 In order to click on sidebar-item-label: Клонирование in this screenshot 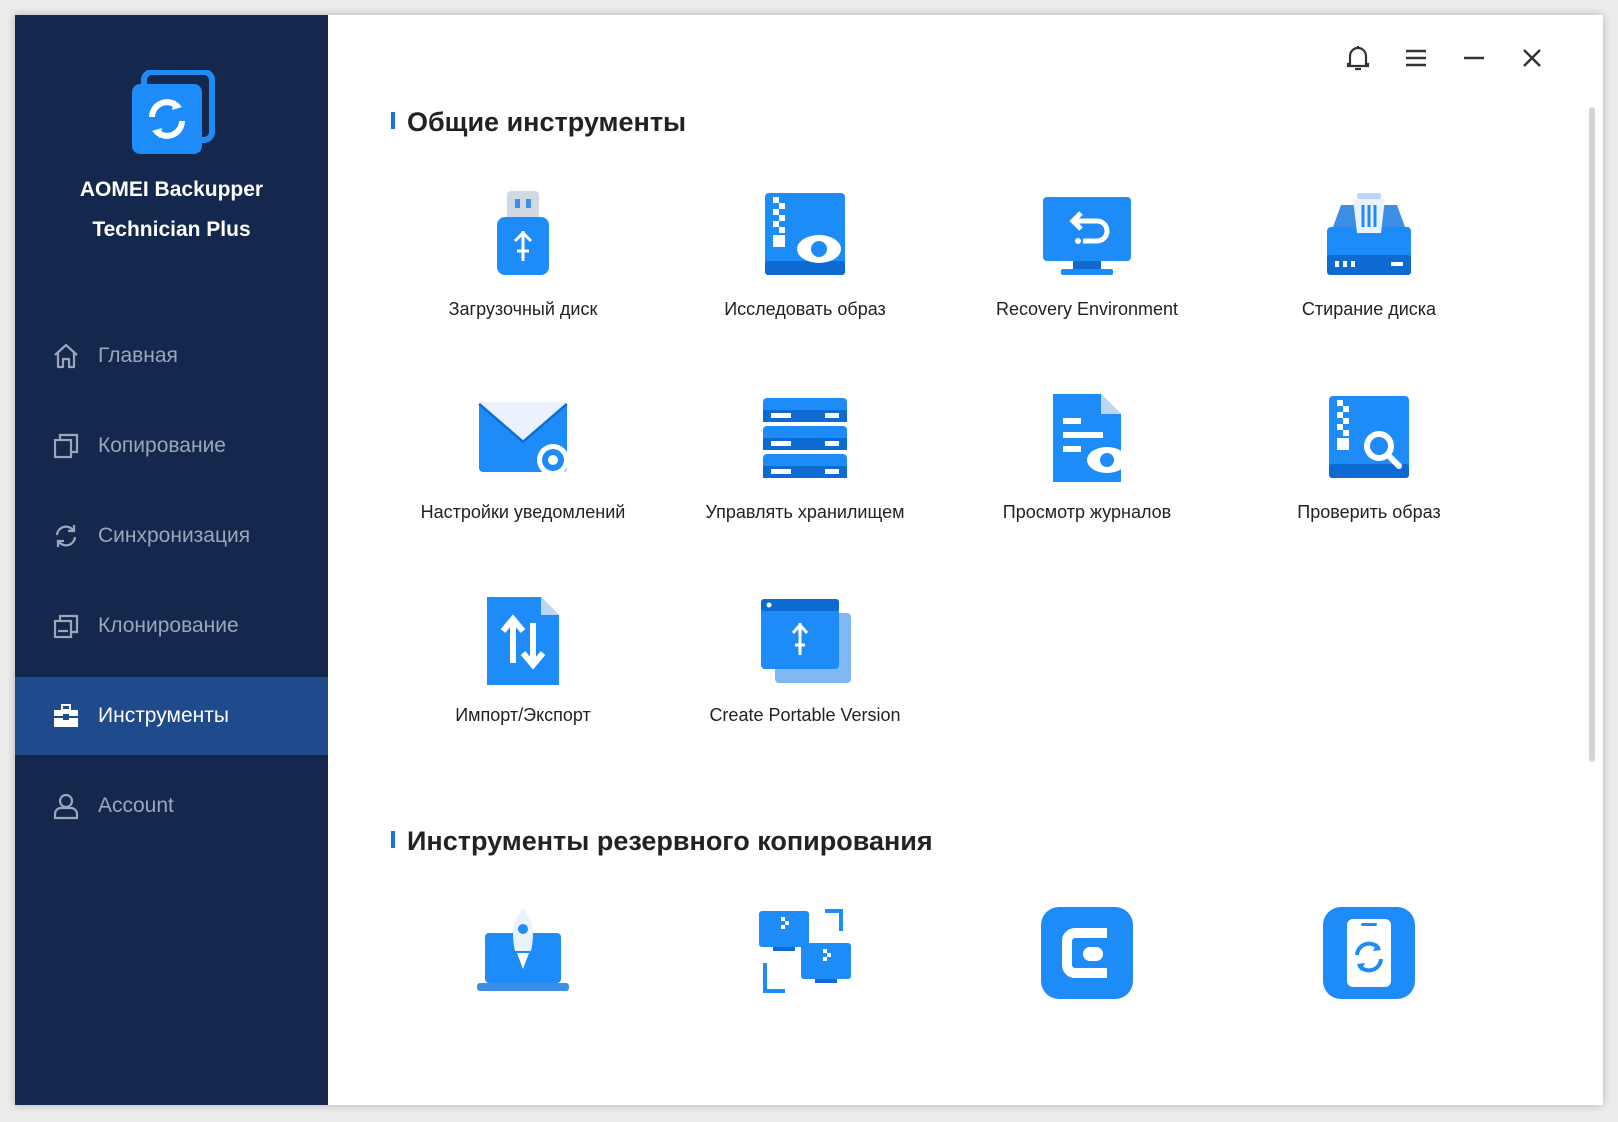, I will do `click(168, 625)`.